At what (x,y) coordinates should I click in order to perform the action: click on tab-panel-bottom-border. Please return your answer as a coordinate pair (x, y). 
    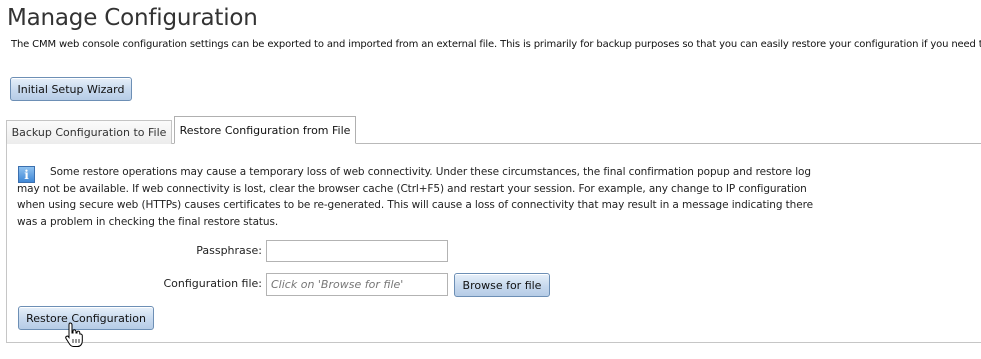
    Looking at the image, I should click on (493, 342).